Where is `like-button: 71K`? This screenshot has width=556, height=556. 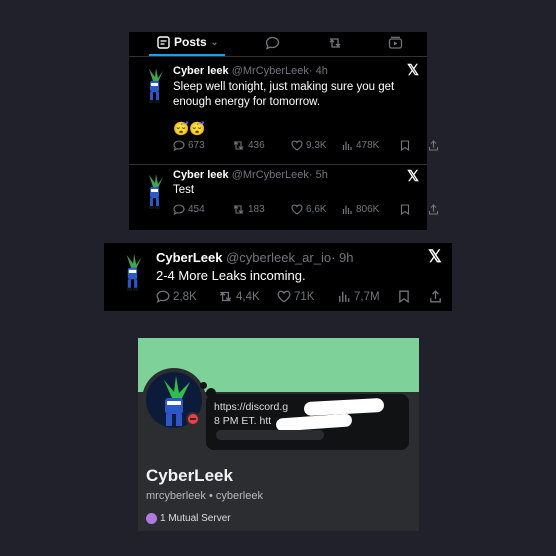
like-button: 71K is located at coordinates (307, 296).